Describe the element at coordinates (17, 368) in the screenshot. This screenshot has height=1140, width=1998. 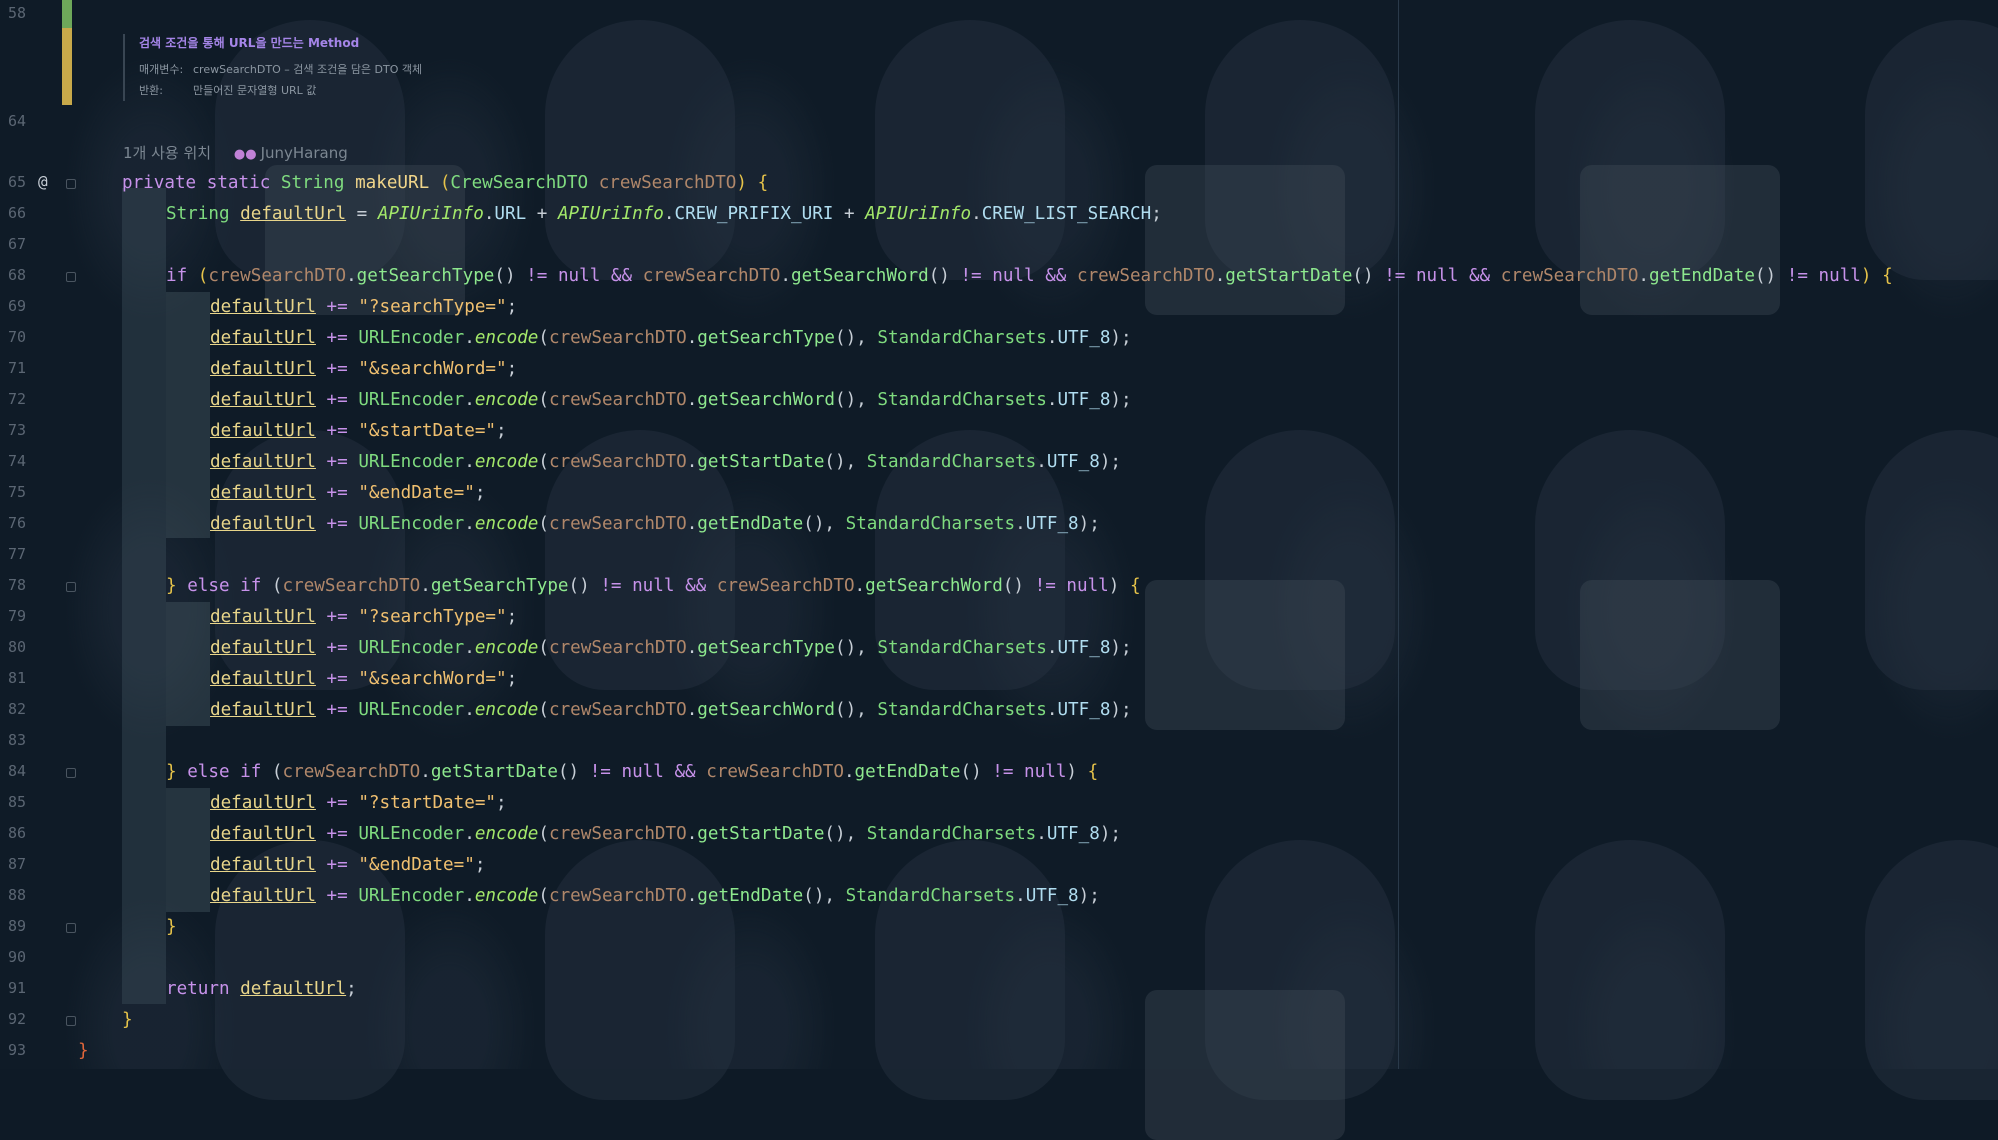
I see `line-number: 71` at that location.